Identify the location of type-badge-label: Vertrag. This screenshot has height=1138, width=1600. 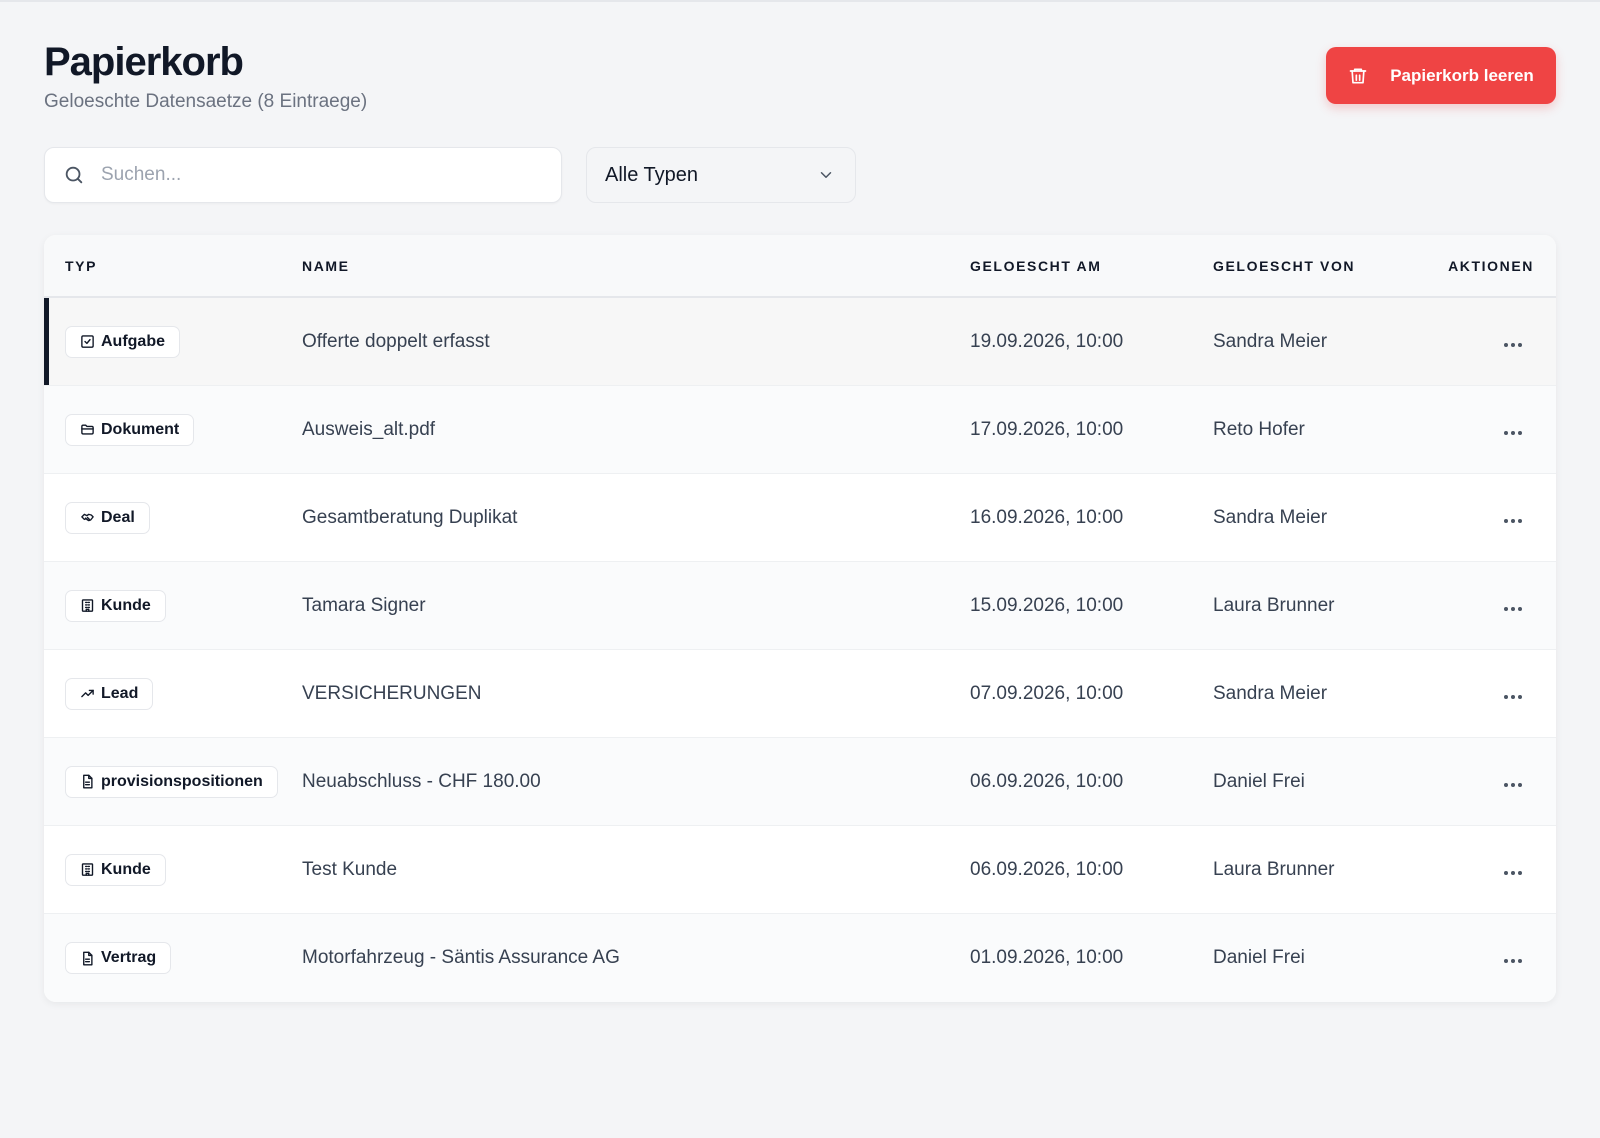
(129, 957).